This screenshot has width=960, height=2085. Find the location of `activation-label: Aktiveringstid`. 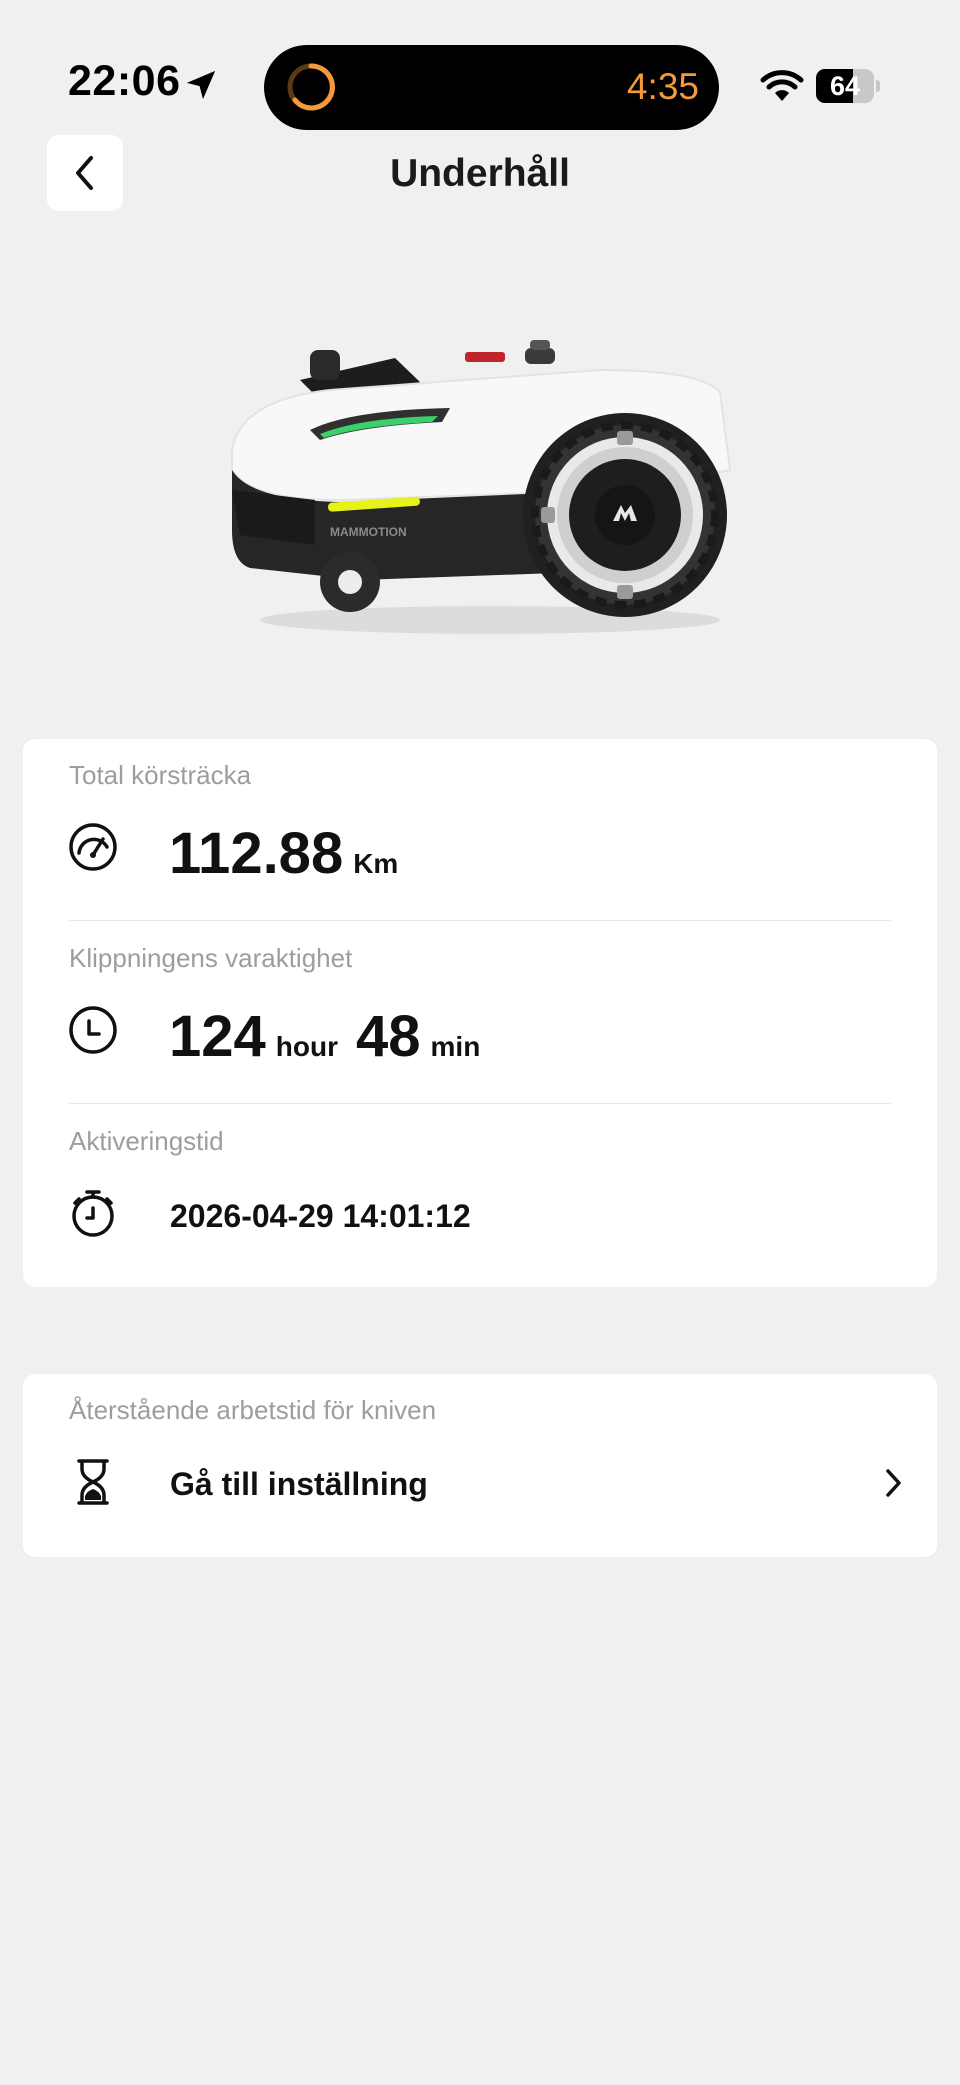

activation-label: Aktiveringstid is located at coordinates (146, 1141).